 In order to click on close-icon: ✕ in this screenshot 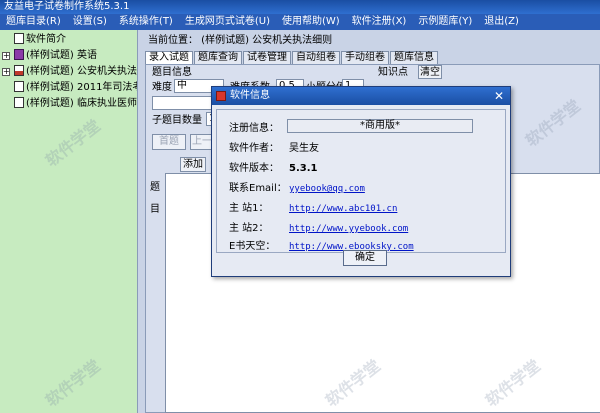, I will do `click(499, 96)`.